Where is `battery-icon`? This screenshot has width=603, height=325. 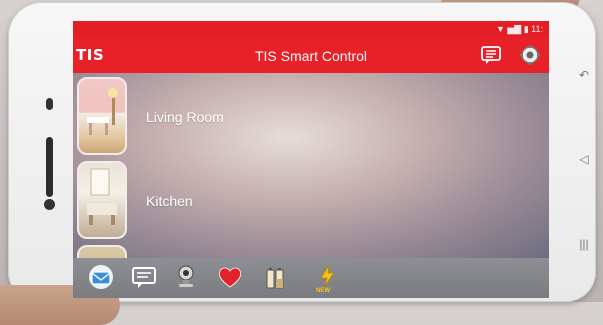 battery-icon is located at coordinates (275, 277).